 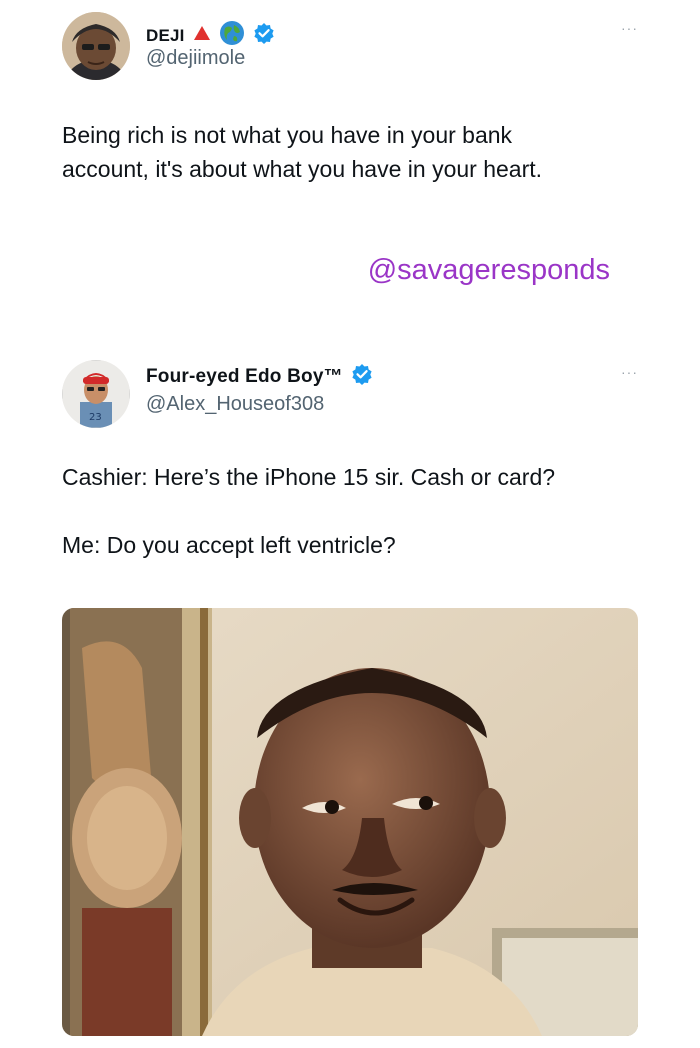 I want to click on red-triangle-icon, so click(x=202, y=35).